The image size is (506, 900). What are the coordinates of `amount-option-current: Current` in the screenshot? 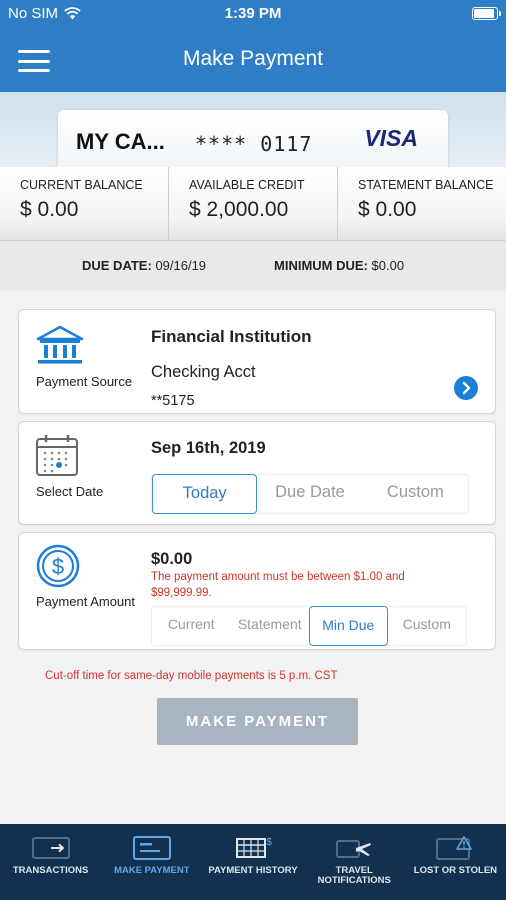 It's located at (191, 626).